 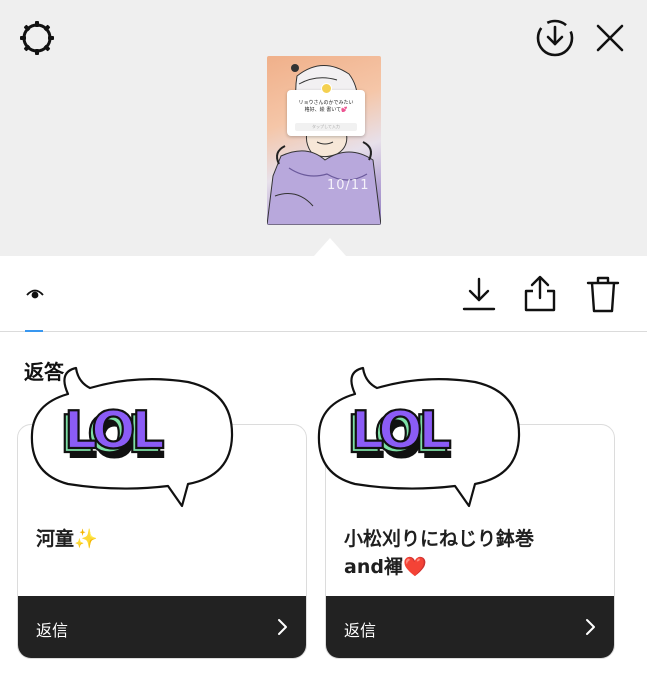 I want to click on delete-button, so click(x=603, y=294).